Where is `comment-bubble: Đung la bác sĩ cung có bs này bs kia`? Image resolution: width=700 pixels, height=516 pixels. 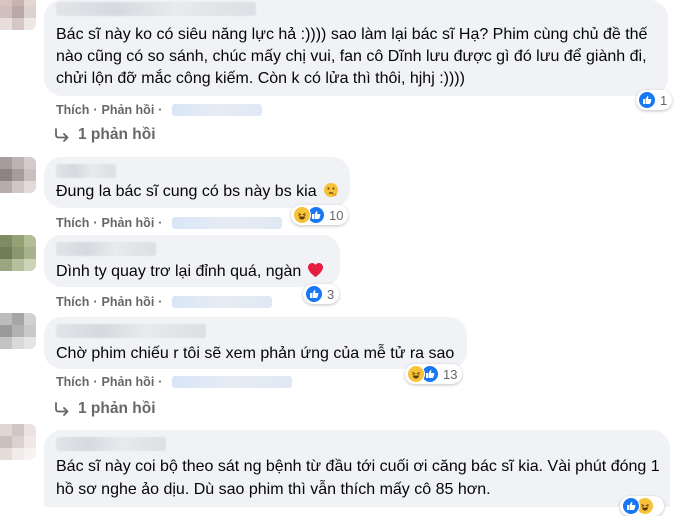 comment-bubble: Đung la bác sĩ cung có bs này bs kia is located at coordinates (197, 182).